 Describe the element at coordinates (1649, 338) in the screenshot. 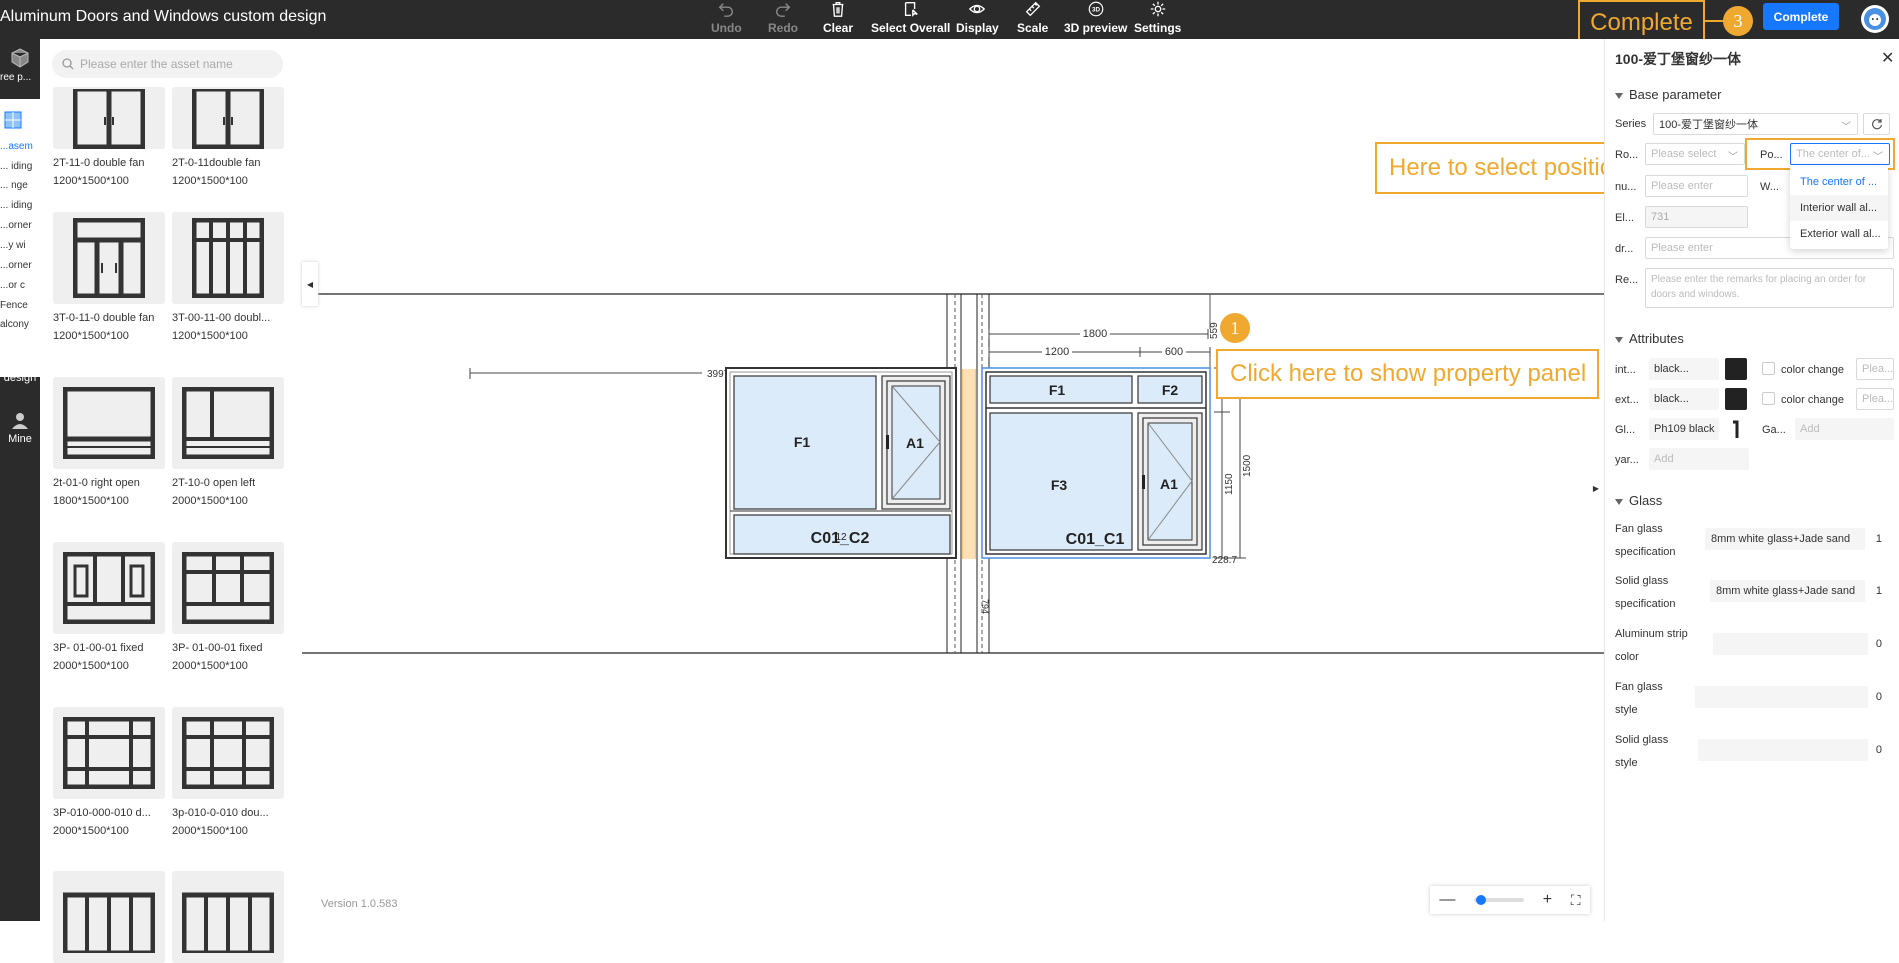

I see `section-attributes: Attributes` at that location.